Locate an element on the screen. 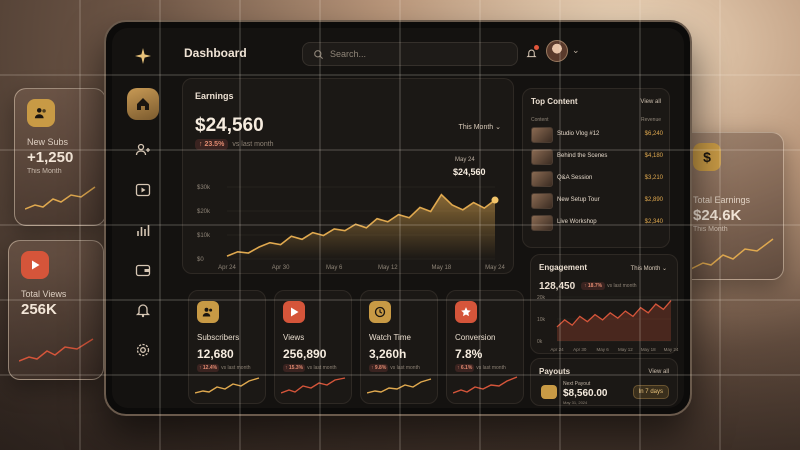 Image resolution: width=800 pixels, height=450 pixels. list-item: Live Workshop $2,340 is located at coordinates (597, 224).